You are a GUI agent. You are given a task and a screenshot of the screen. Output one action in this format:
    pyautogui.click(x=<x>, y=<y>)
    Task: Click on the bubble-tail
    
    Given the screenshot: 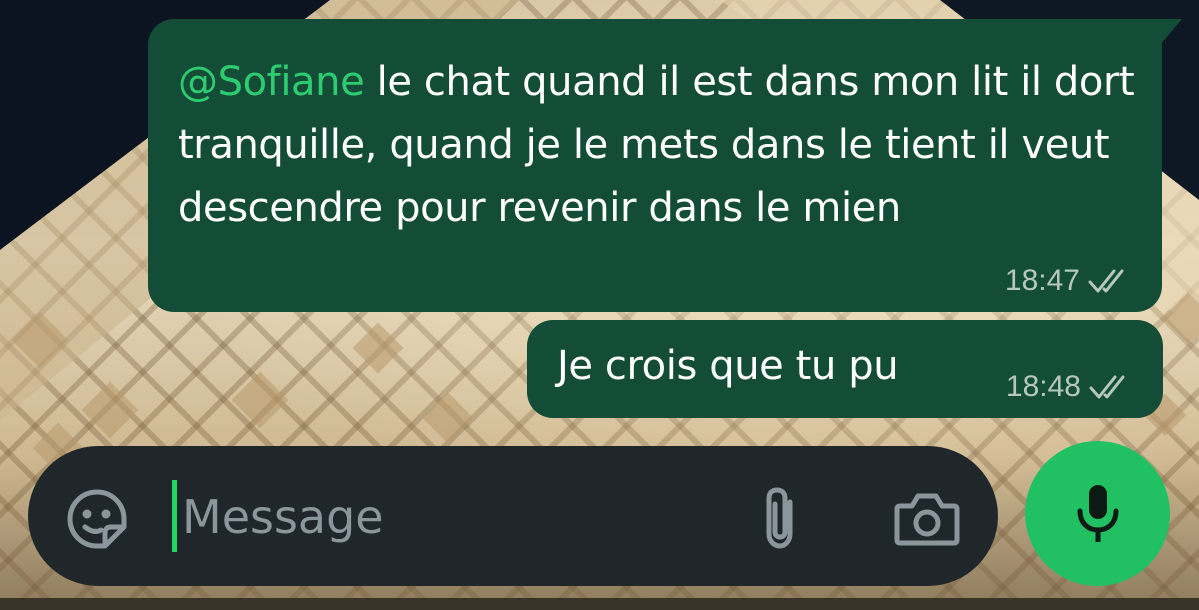 What is the action you would take?
    pyautogui.click(x=1171, y=32)
    